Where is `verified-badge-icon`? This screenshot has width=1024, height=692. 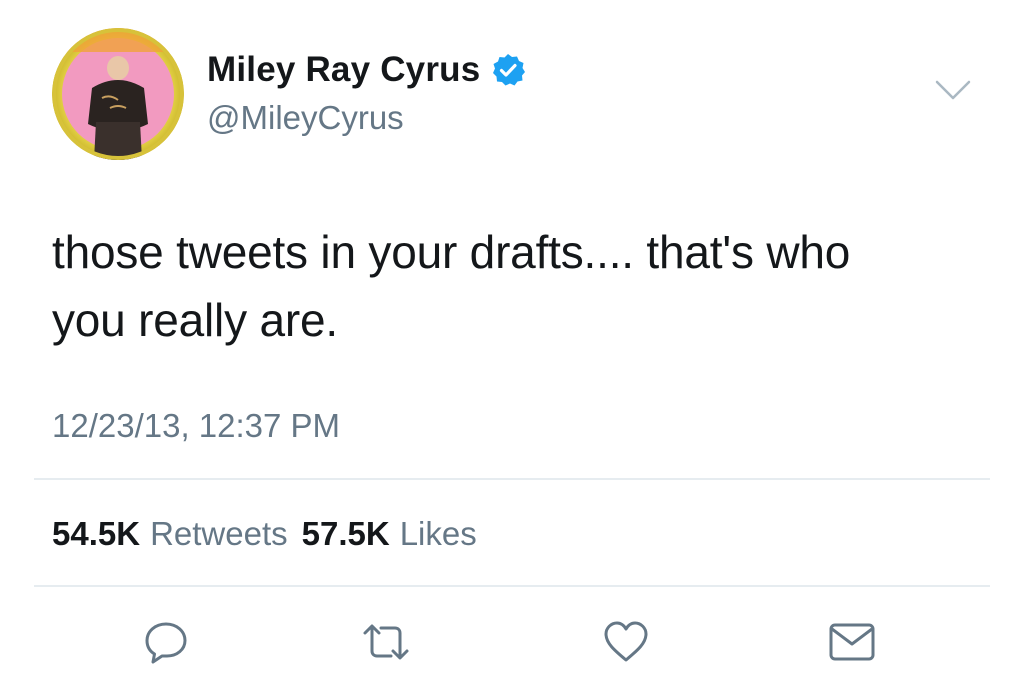 verified-badge-icon is located at coordinates (508, 70).